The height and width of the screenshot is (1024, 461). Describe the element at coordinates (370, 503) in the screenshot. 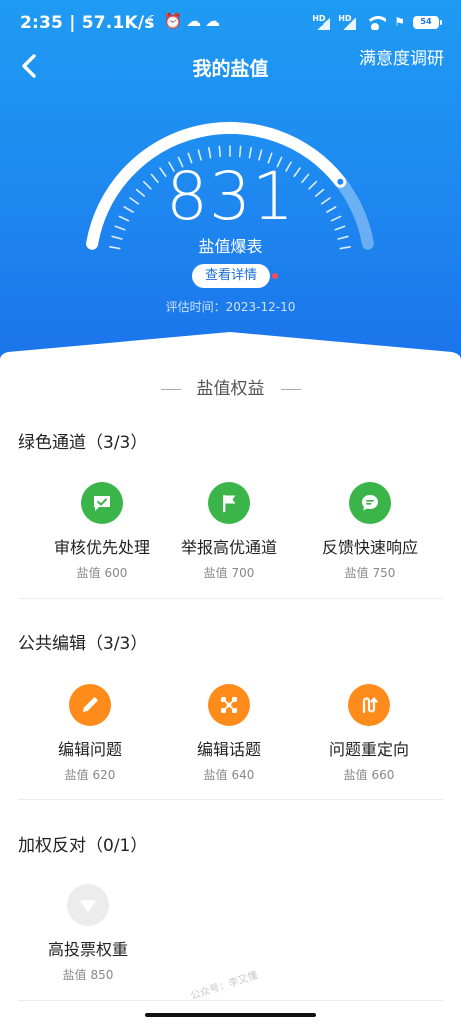

I see `message-icon` at that location.